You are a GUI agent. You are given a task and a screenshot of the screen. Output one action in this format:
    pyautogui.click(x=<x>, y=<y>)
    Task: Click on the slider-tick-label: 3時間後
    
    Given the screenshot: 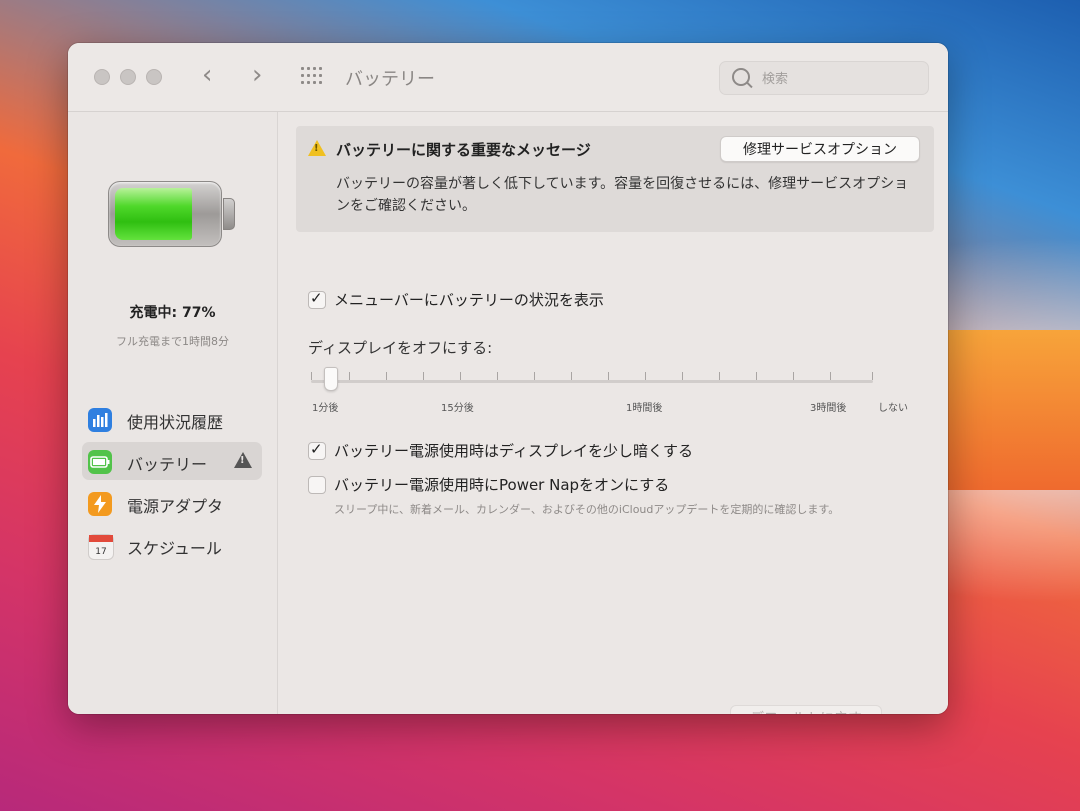 What is the action you would take?
    pyautogui.click(x=828, y=408)
    